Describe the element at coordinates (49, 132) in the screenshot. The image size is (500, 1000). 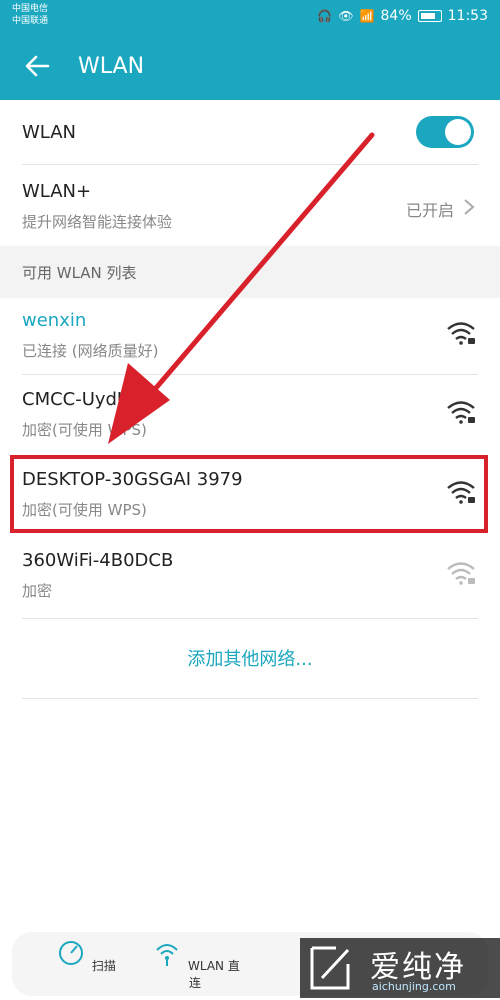
I see `wlan-label: WLAN` at that location.